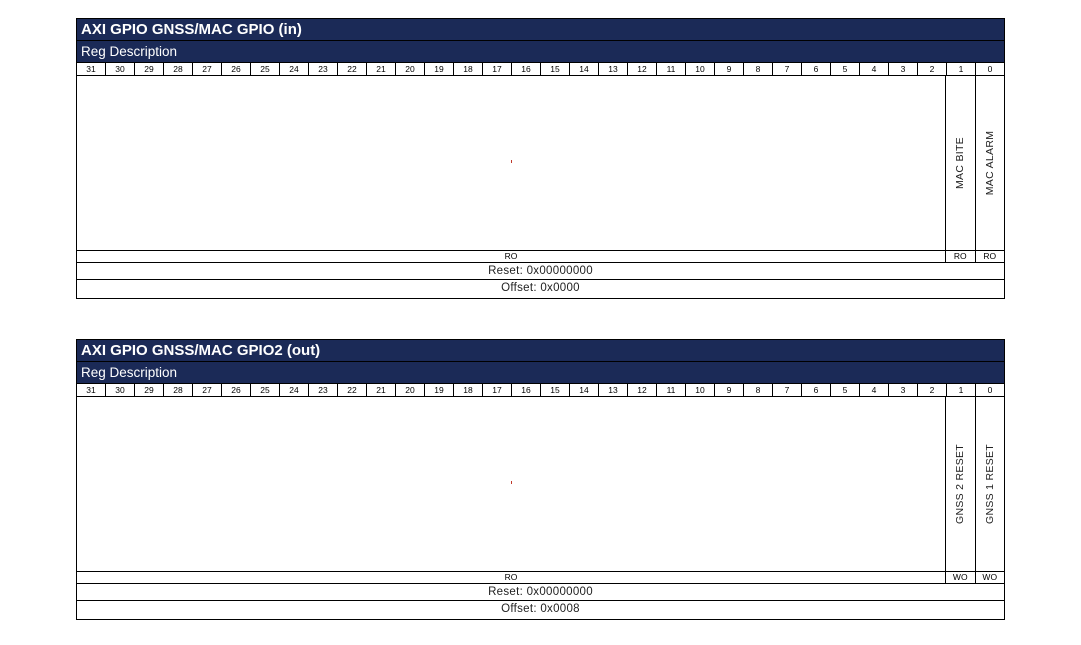 This screenshot has height=645, width=1081. I want to click on field-access-bit-1: WO, so click(961, 577).